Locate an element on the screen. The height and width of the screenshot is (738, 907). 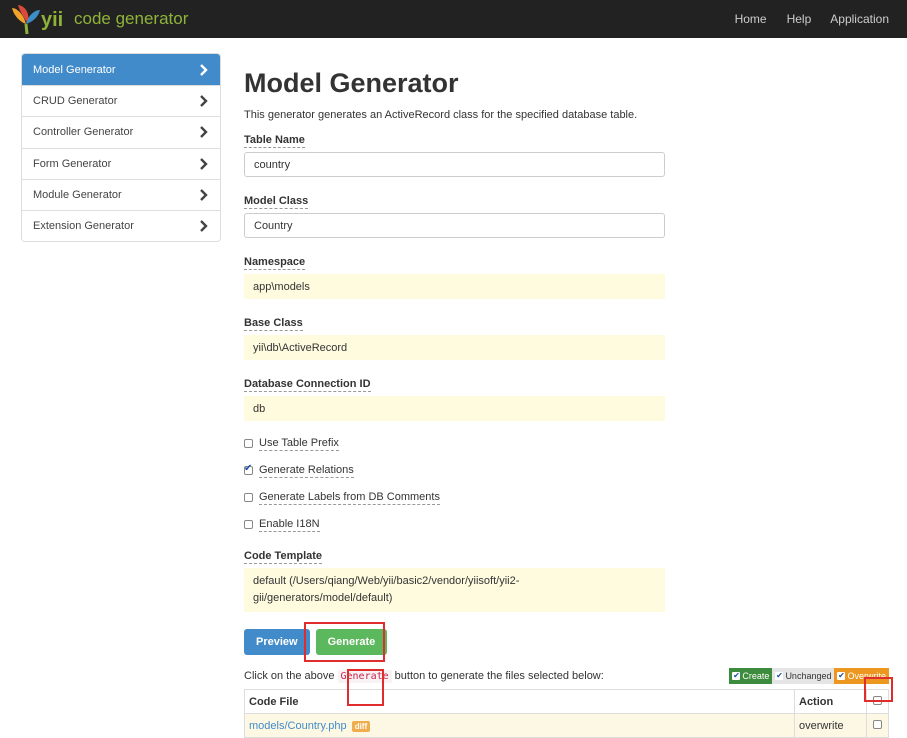
sidebar-item-module-generator: Module Generator is located at coordinates (121, 194).